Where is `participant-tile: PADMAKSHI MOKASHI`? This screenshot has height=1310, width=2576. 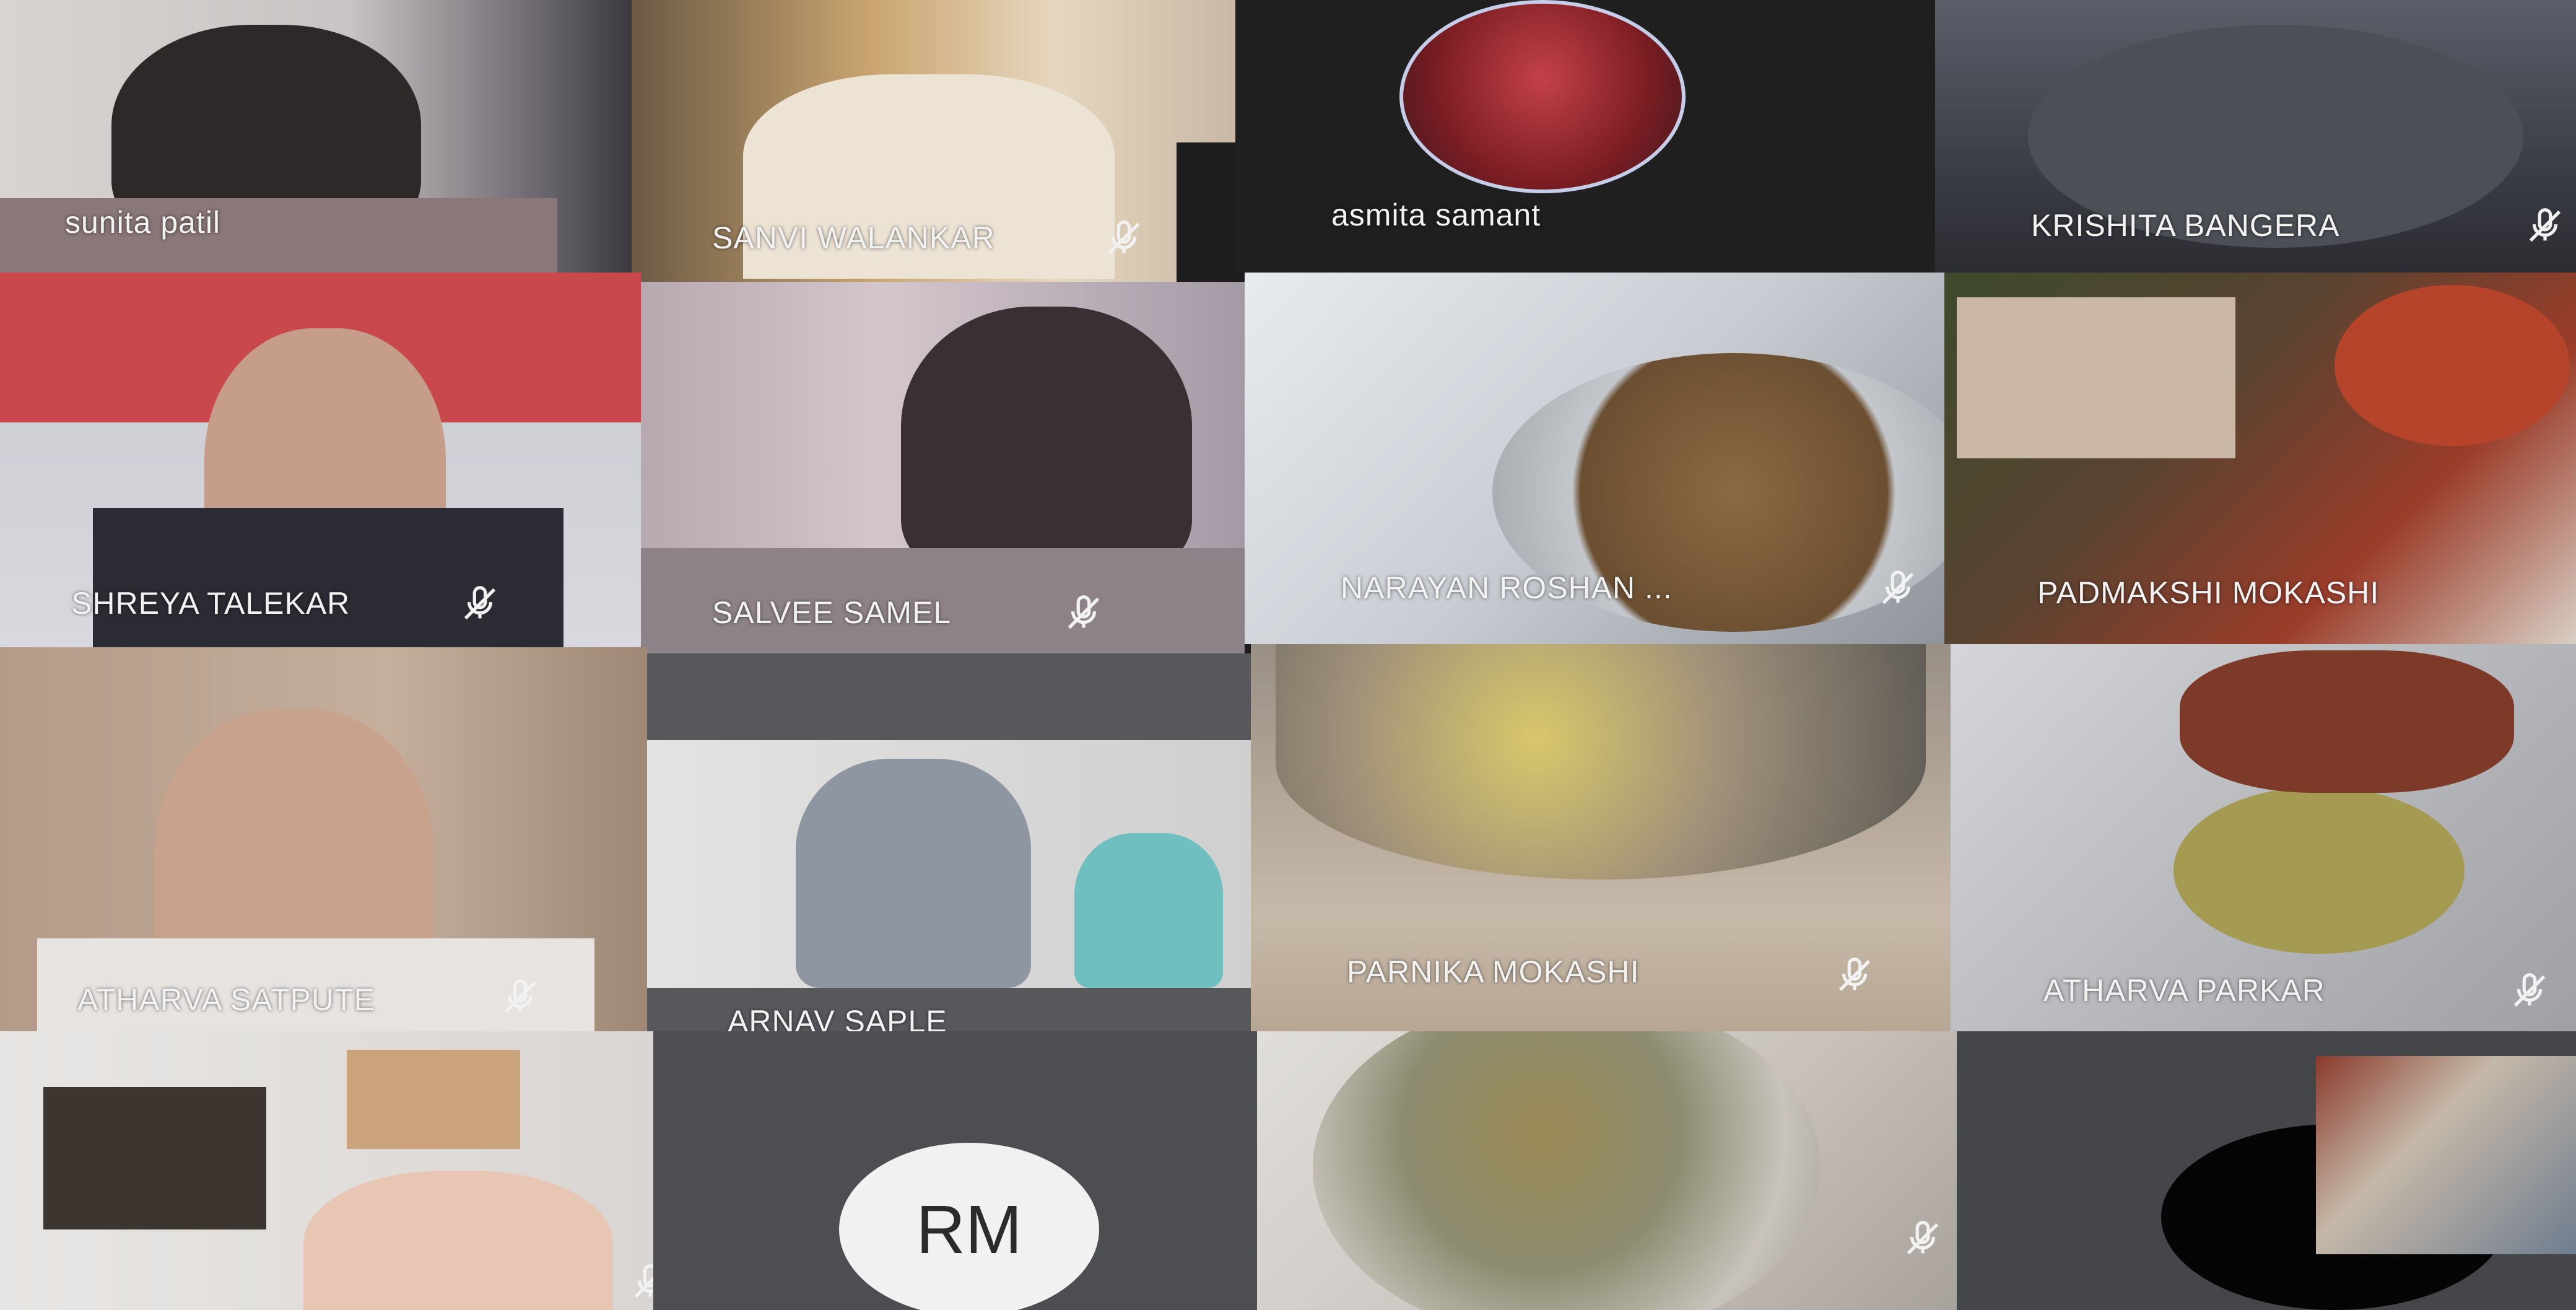 participant-tile: PADMAKSHI MOKASHI is located at coordinates (2260, 458).